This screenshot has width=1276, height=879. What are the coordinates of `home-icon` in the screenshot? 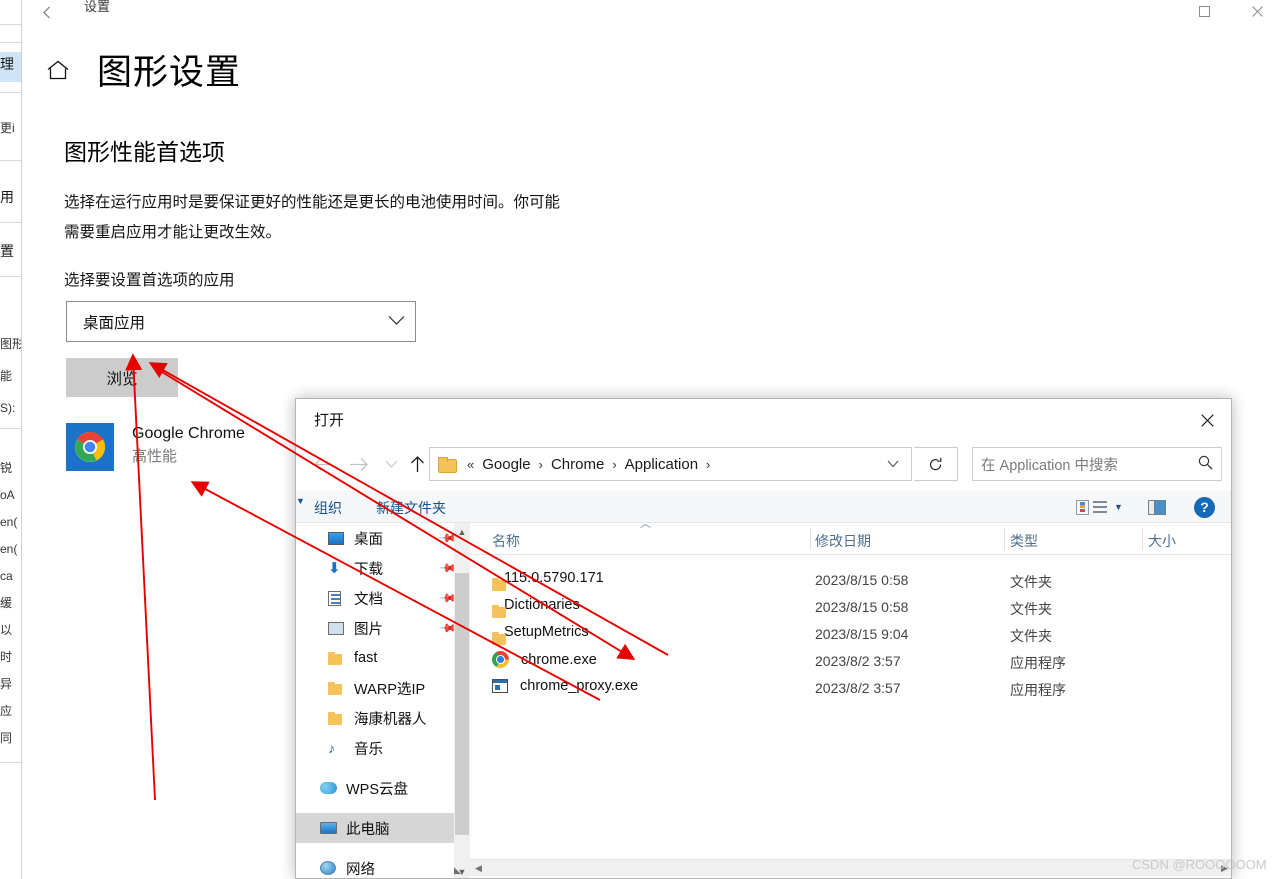 It's located at (58, 70).